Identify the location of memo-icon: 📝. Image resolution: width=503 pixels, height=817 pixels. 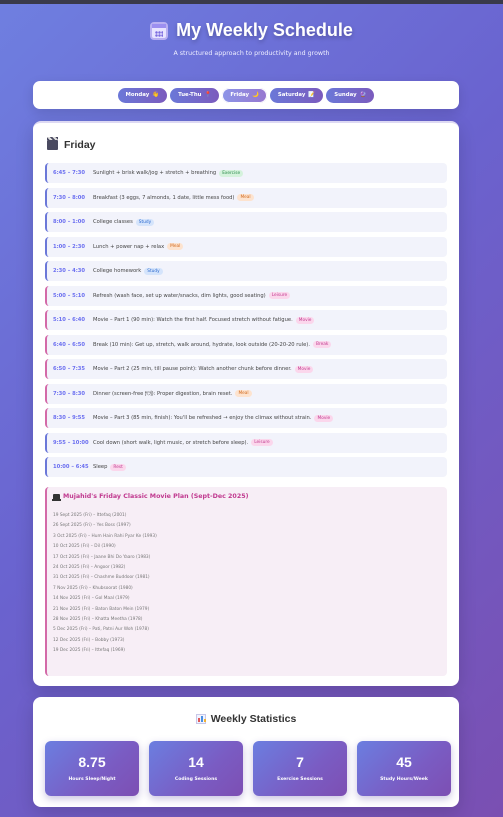
(312, 95).